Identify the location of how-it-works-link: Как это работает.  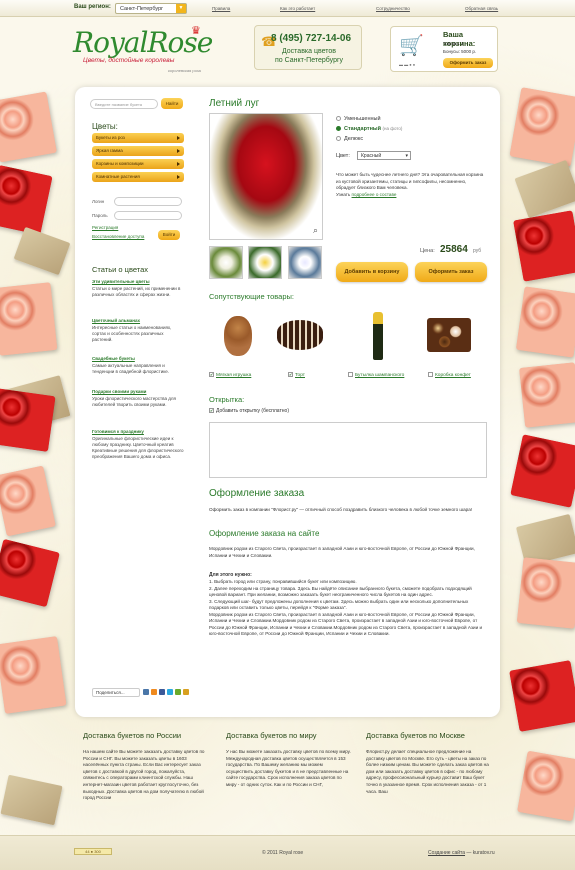
(297, 8).